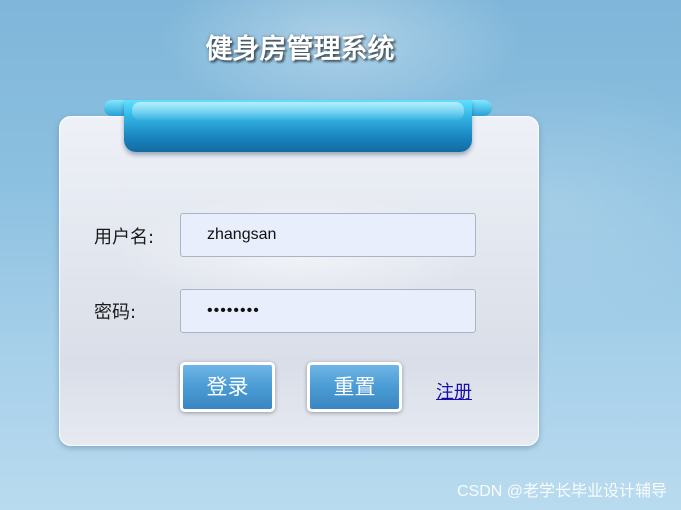 The image size is (681, 510). What do you see at coordinates (298, 127) in the screenshot?
I see `ribbon-header` at bounding box center [298, 127].